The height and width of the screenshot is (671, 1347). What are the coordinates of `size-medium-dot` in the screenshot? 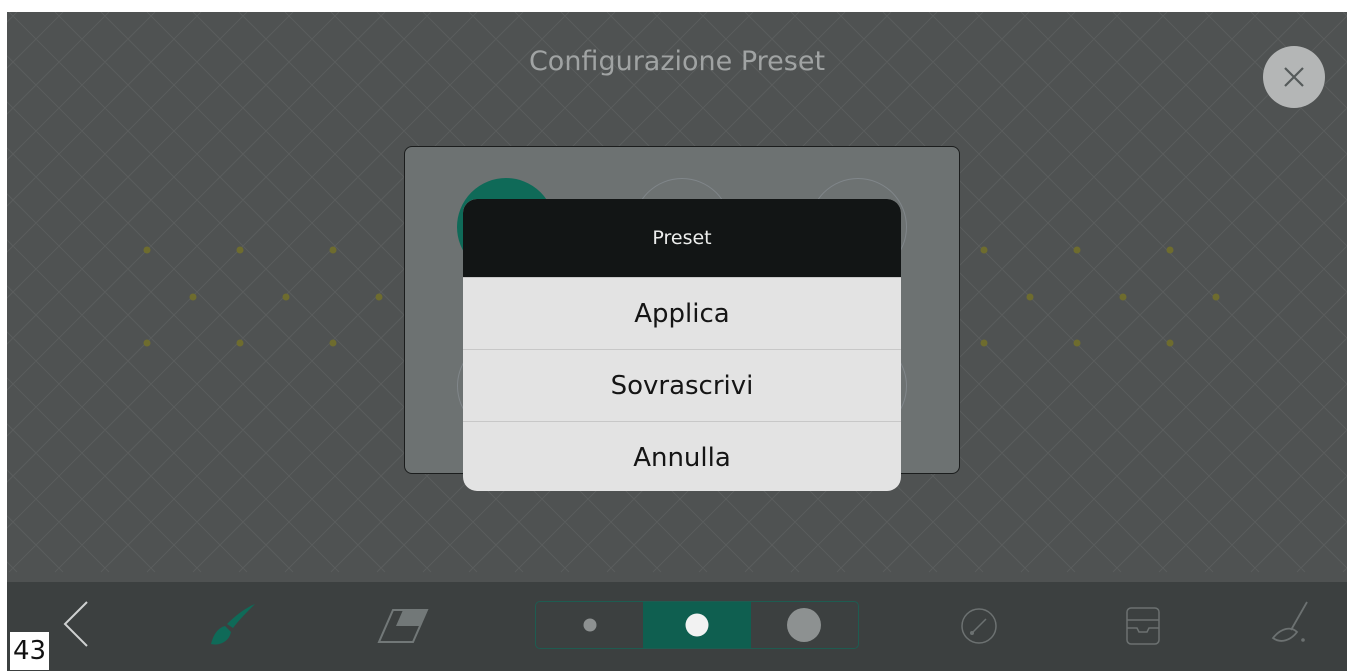 It's located at (697, 625).